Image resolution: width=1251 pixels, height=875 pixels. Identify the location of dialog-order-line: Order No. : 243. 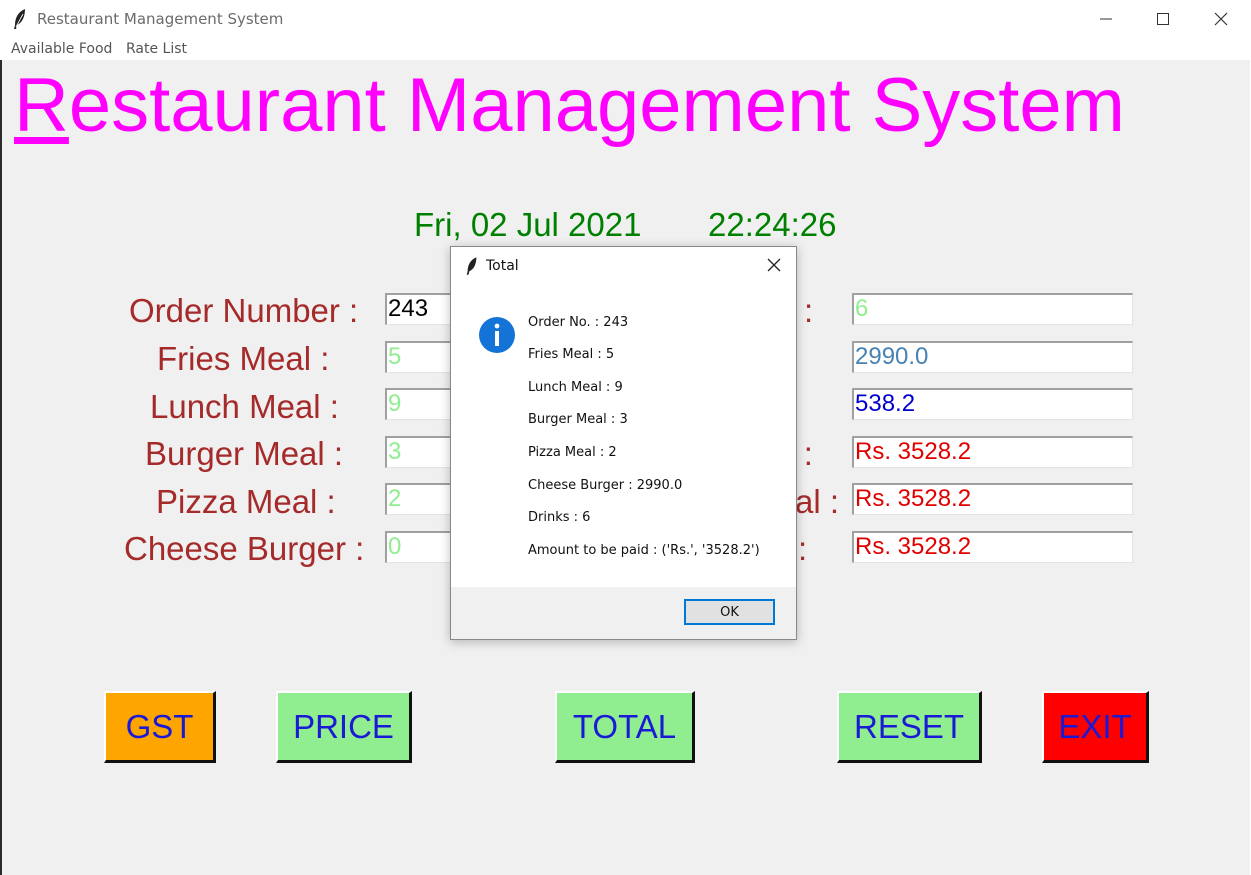
(578, 322).